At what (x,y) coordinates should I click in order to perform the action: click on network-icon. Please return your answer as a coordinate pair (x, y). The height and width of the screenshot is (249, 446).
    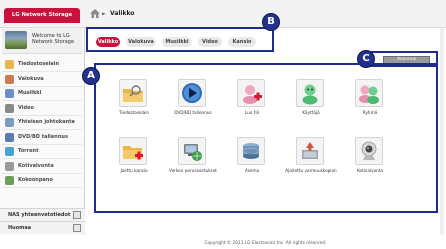
    Looking at the image, I should click on (193, 152).